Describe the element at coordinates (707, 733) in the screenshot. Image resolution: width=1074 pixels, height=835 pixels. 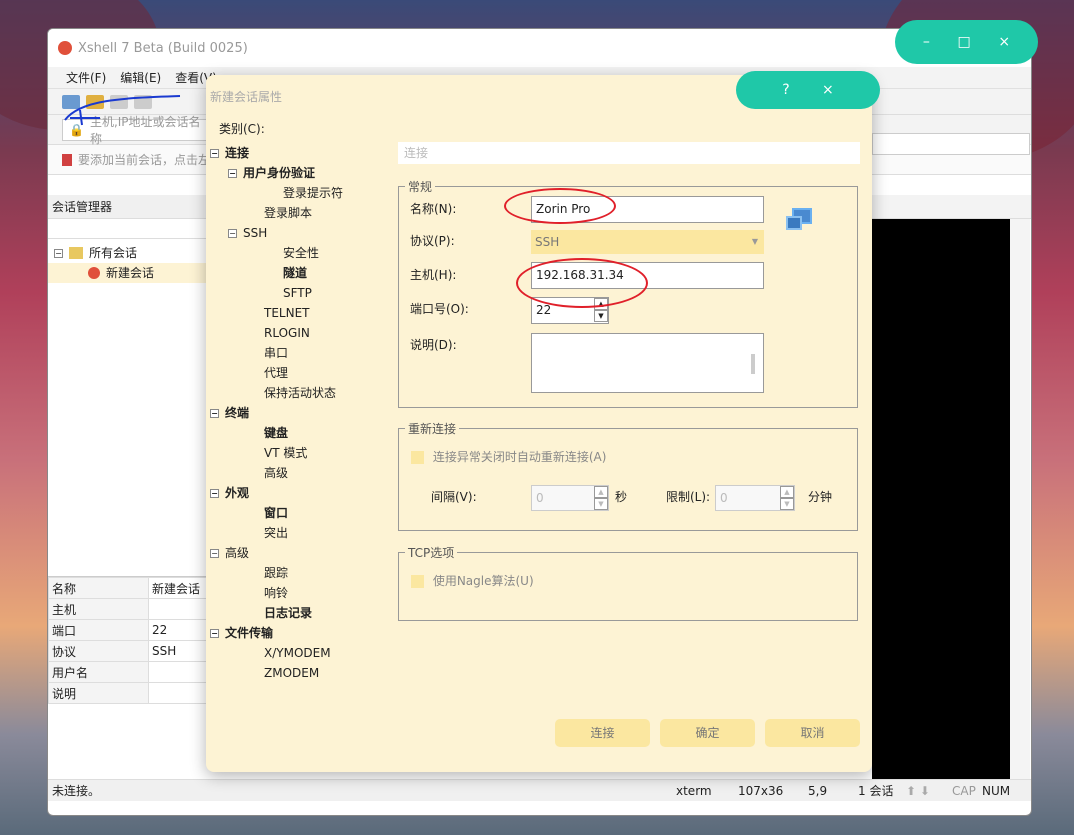
I see `ok-button: 确定` at that location.